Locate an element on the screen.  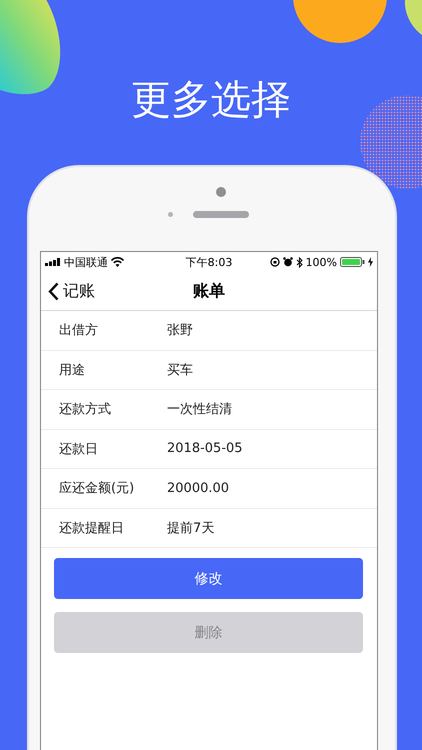
row-value: 张野 is located at coordinates (180, 331).